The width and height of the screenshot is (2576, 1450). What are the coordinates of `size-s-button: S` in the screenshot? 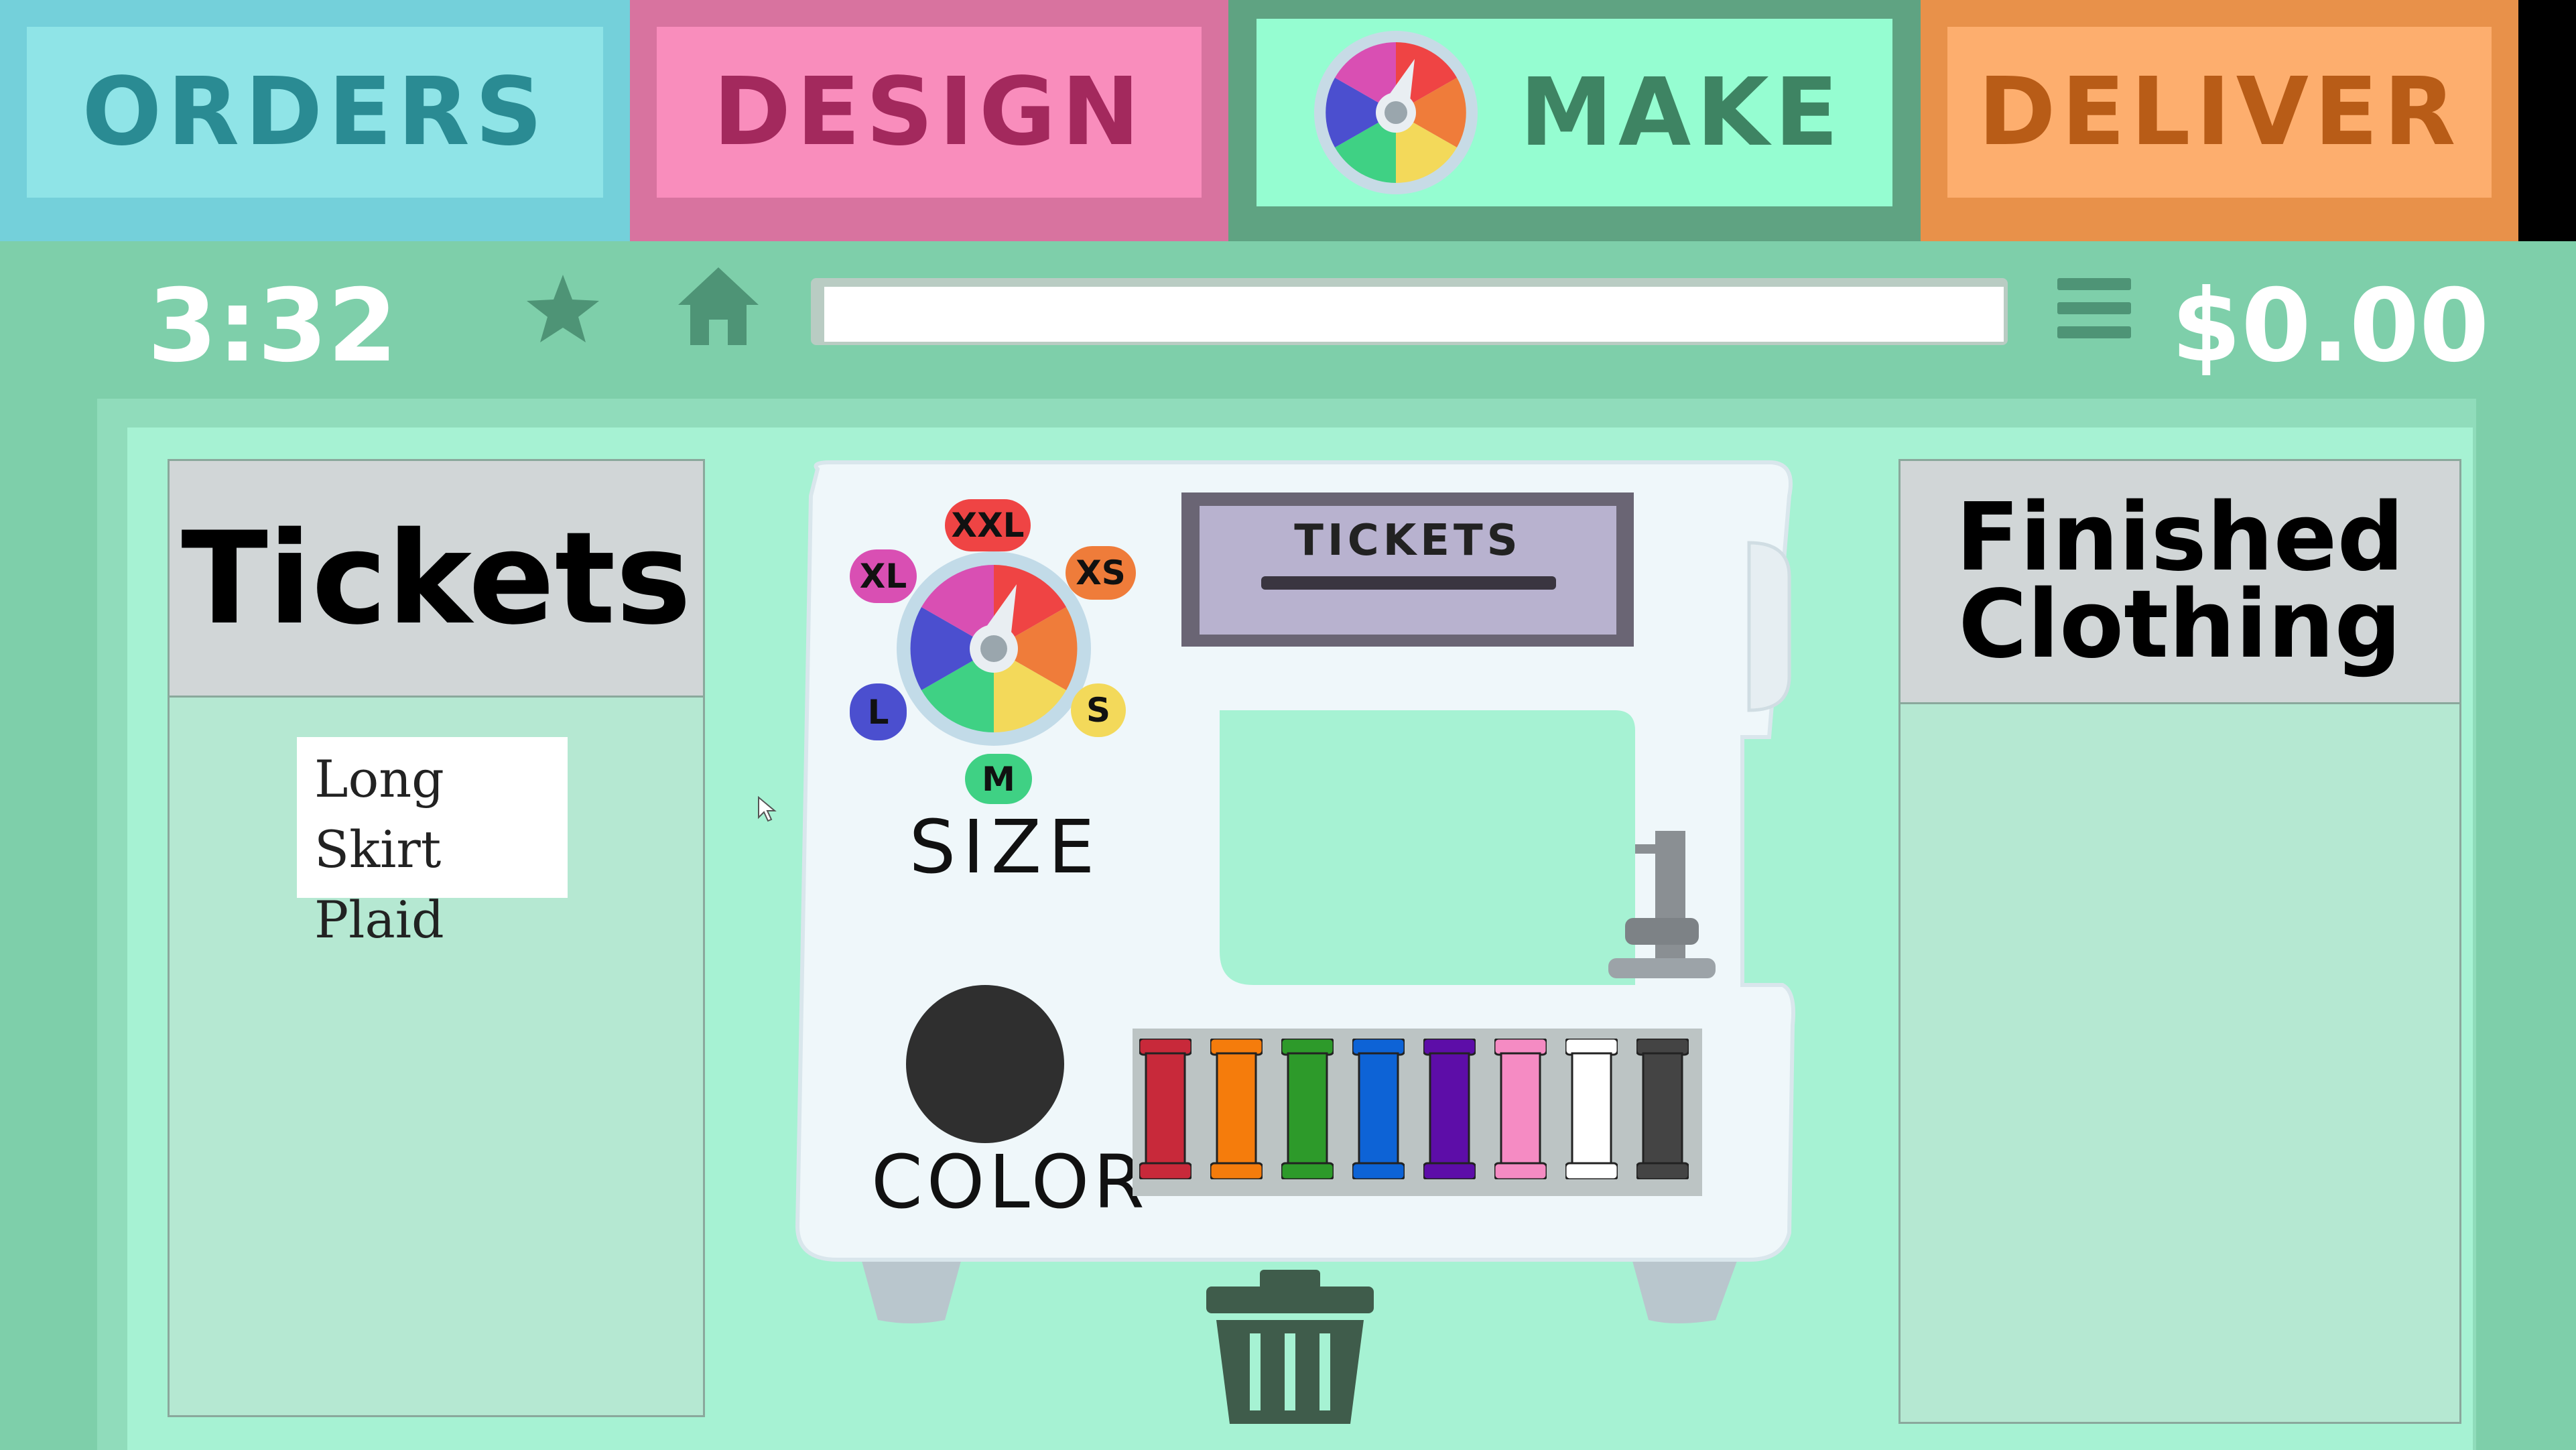 It's located at (1098, 710).